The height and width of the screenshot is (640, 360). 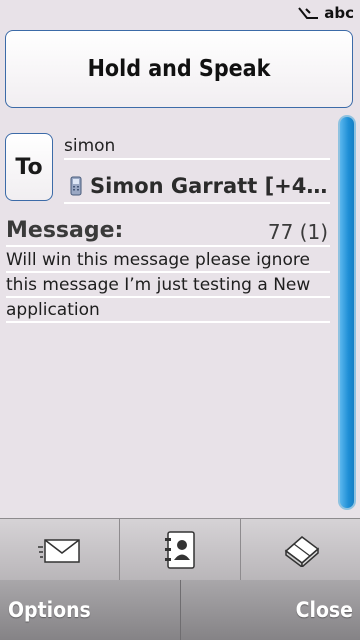 I want to click on input-mode-indicator: abc, so click(x=326, y=13).